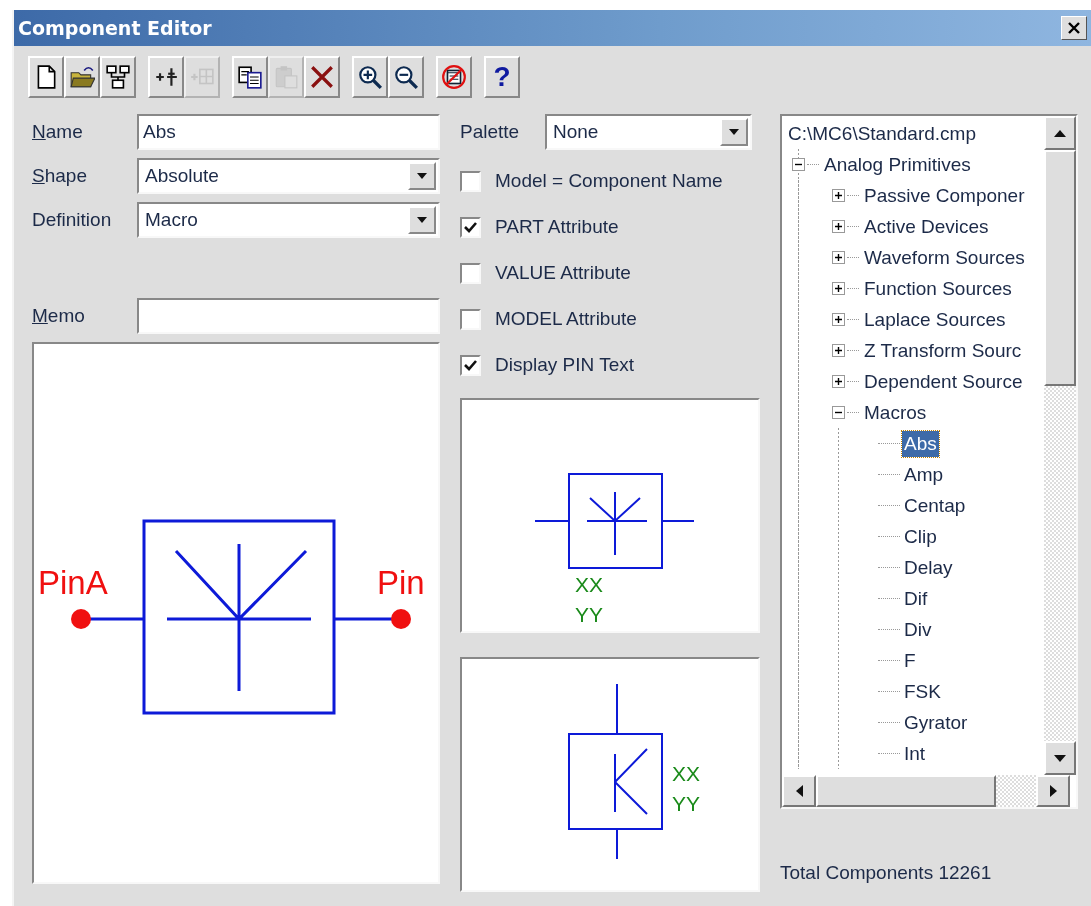 Image resolution: width=1091 pixels, height=906 pixels. What do you see at coordinates (915, 753) in the screenshot?
I see `tree-item: Int` at bounding box center [915, 753].